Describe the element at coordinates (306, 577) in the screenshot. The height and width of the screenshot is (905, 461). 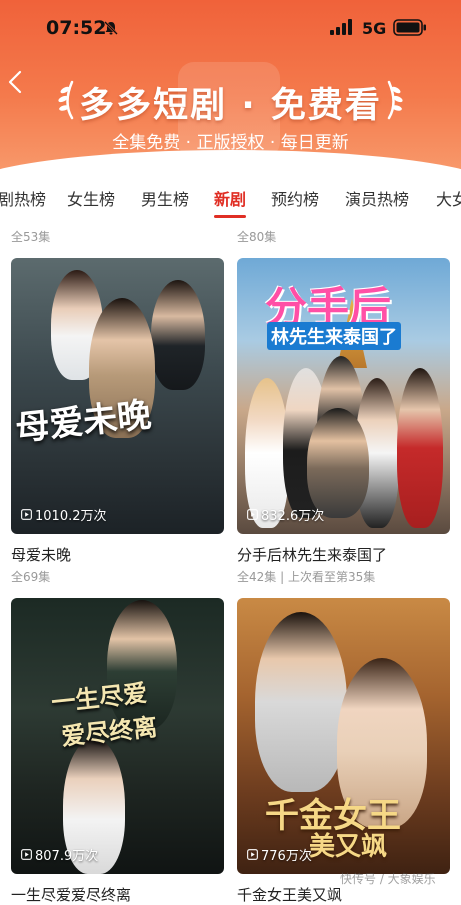
I see `drama-card-meta: 全42集 | 上次看至第35集` at that location.